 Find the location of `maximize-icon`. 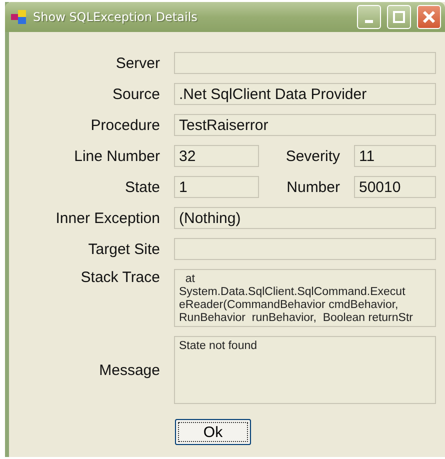

maximize-icon is located at coordinates (399, 17).